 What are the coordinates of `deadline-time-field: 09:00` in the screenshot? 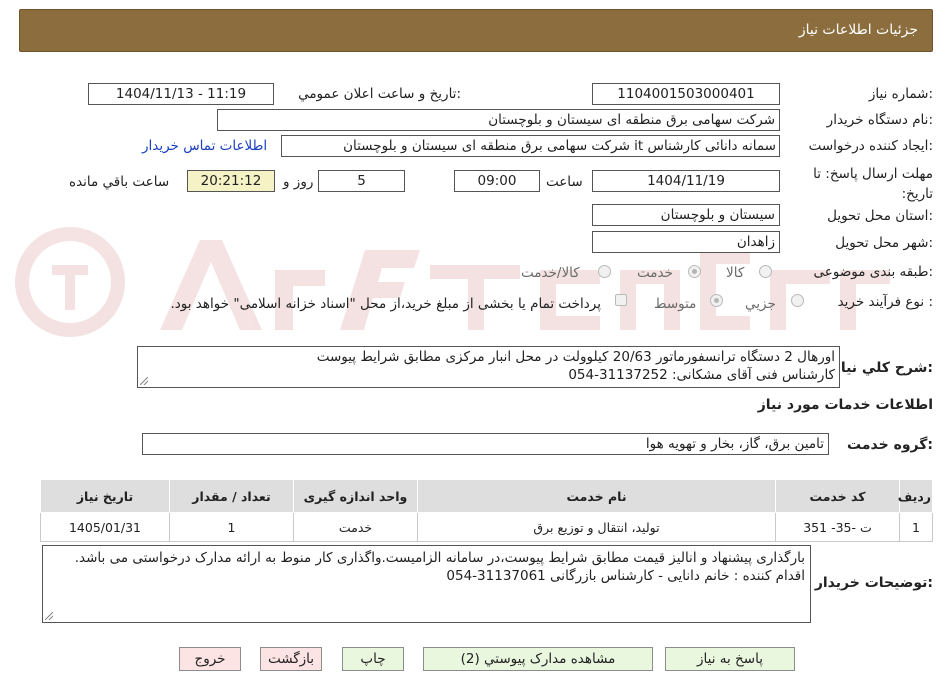 It's located at (497, 181).